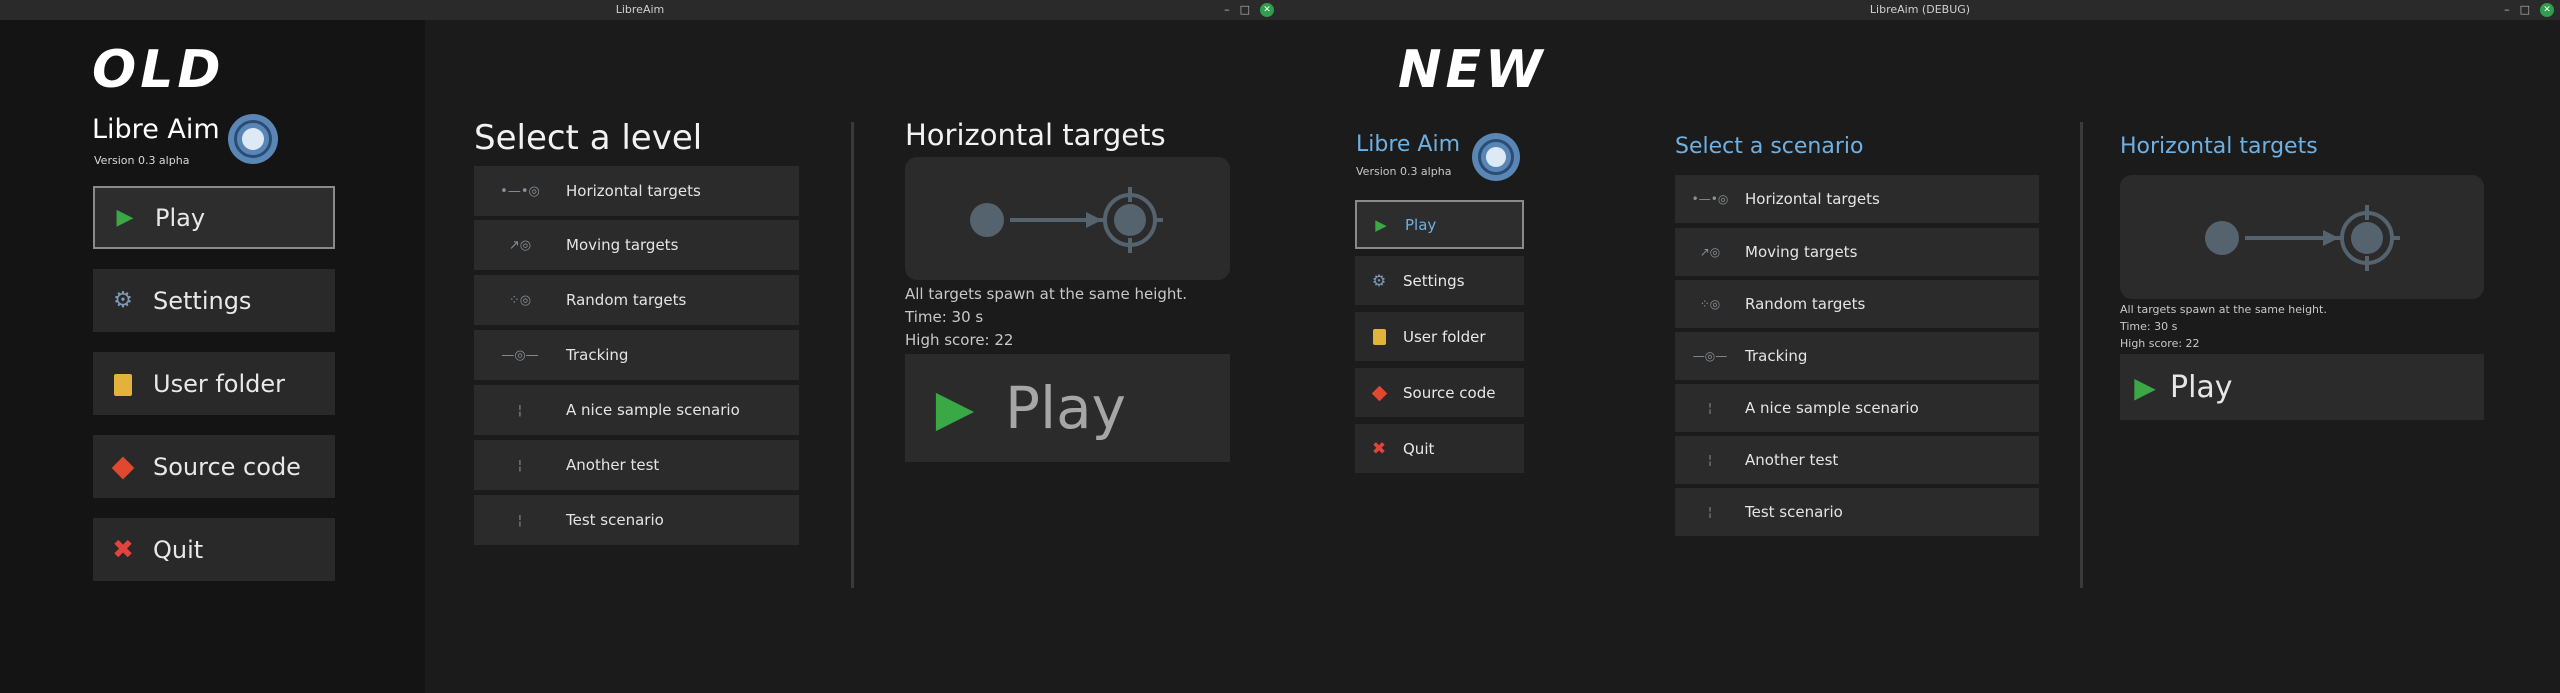 The width and height of the screenshot is (2560, 693). I want to click on old-window-title: LibreAim, so click(640, 9).